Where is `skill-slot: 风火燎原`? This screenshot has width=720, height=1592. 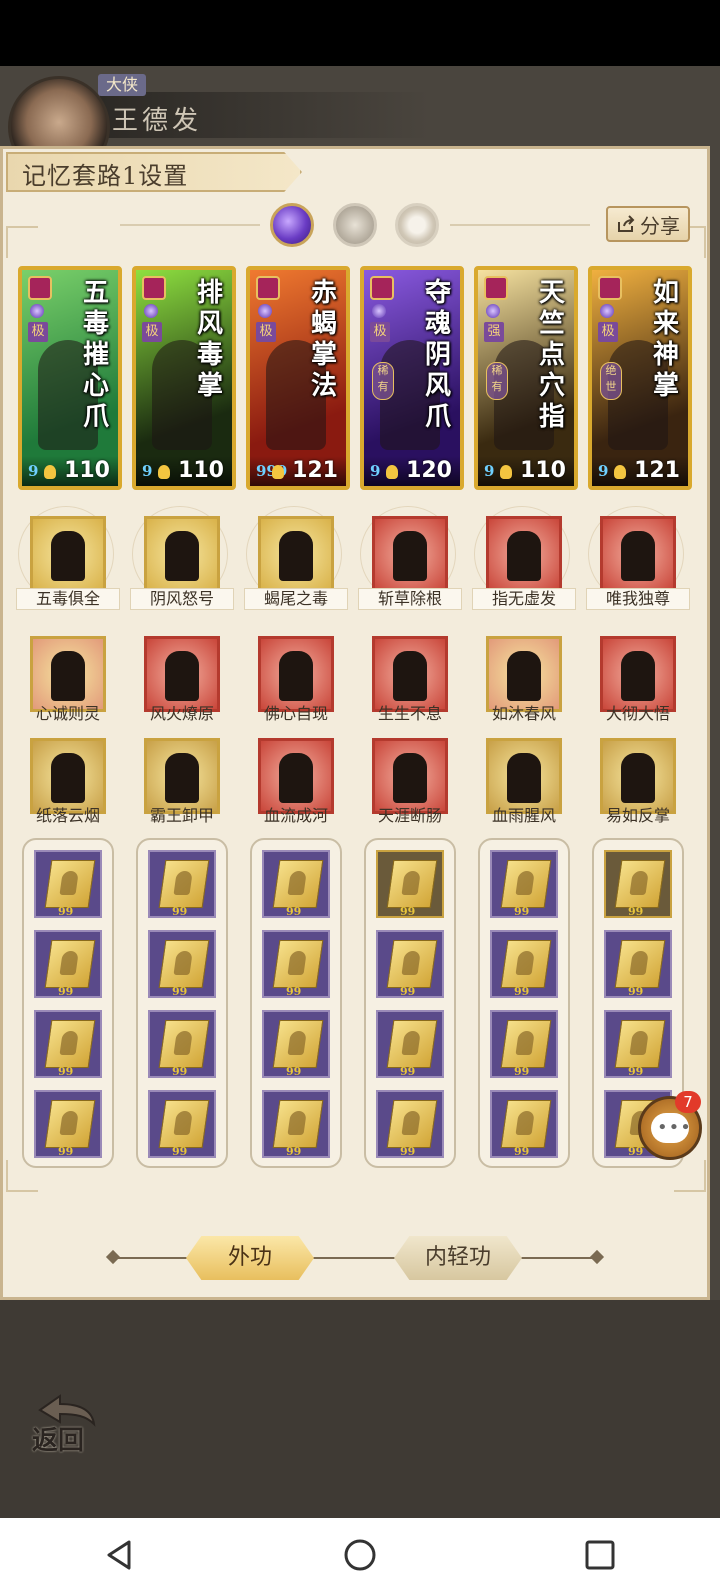
skill-slot: 风火燎原 is located at coordinates (182, 680).